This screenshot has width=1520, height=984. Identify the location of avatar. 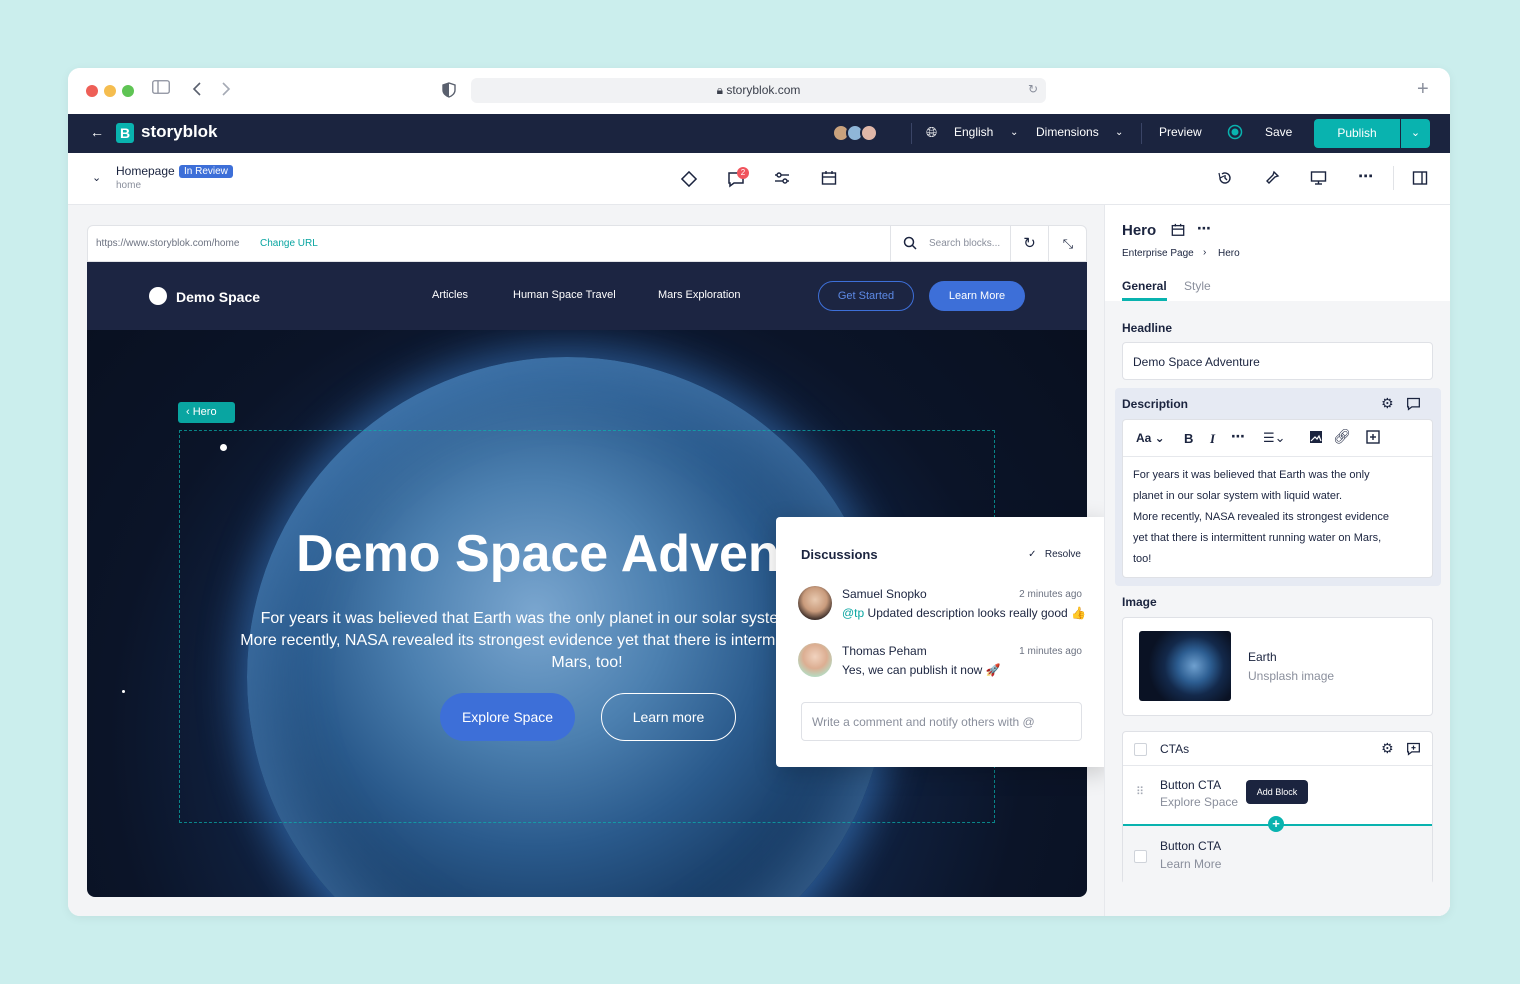
(815, 603).